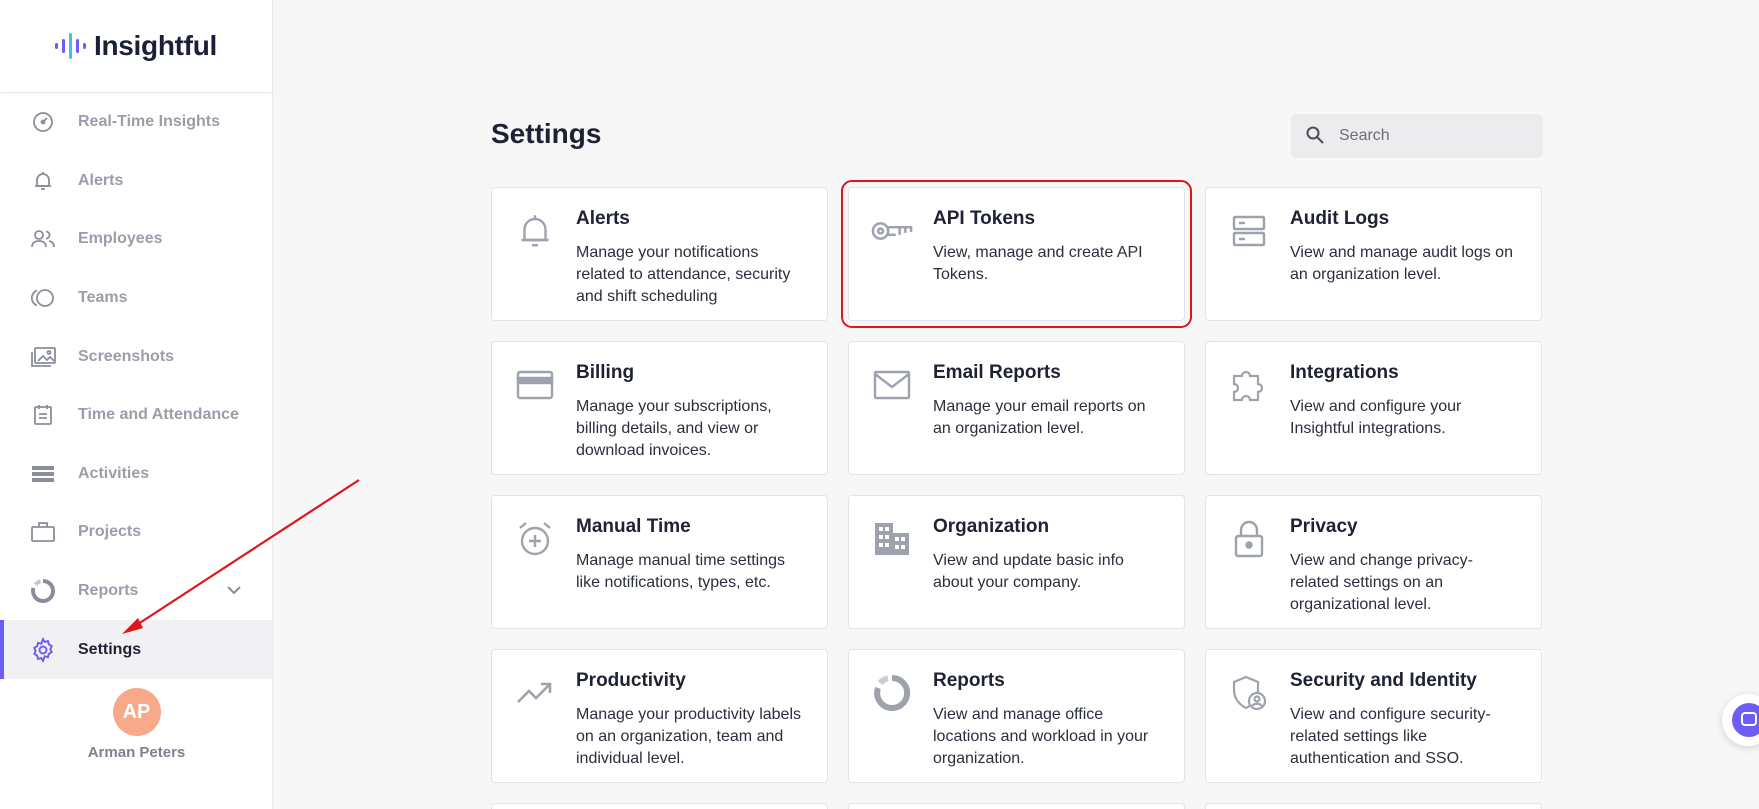  Describe the element at coordinates (1249, 539) in the screenshot. I see `lock-icon` at that location.